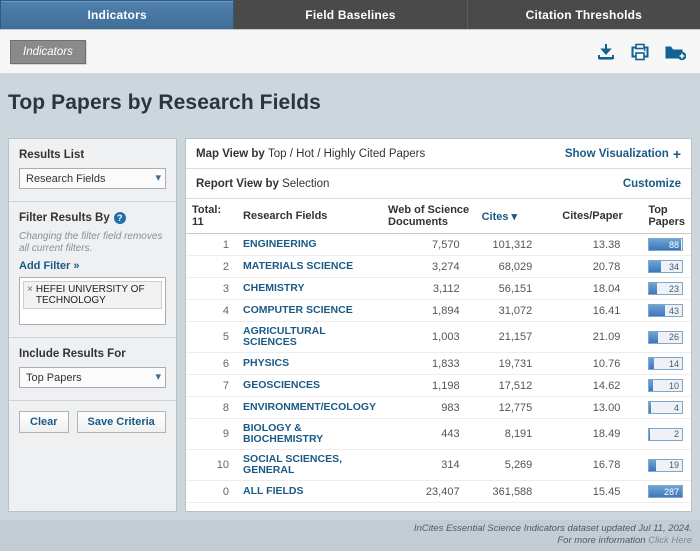  Describe the element at coordinates (309, 310) in the screenshot. I see `field-link: COMPUTER SCIENCE` at that location.